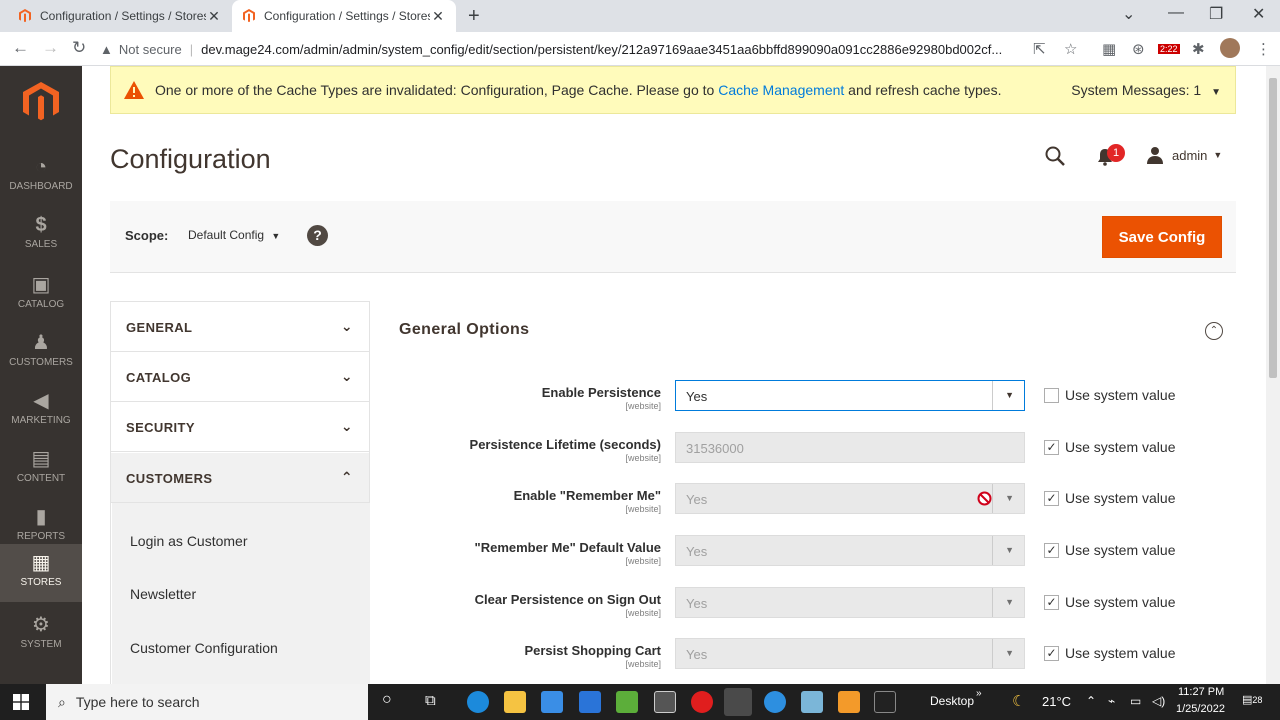 This screenshot has height=720, width=1280. What do you see at coordinates (587, 495) in the screenshot?
I see `field-label: Enable "Remember Me"` at bounding box center [587, 495].